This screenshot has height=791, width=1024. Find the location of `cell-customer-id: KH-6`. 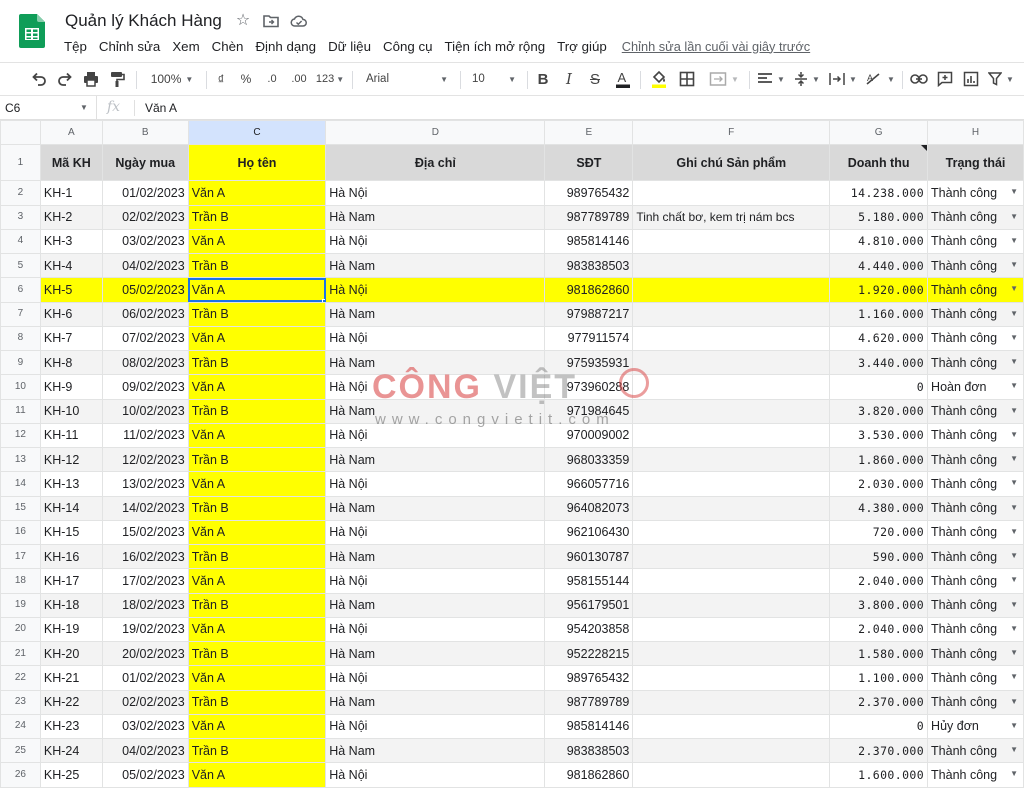

cell-customer-id: KH-6 is located at coordinates (71, 314).